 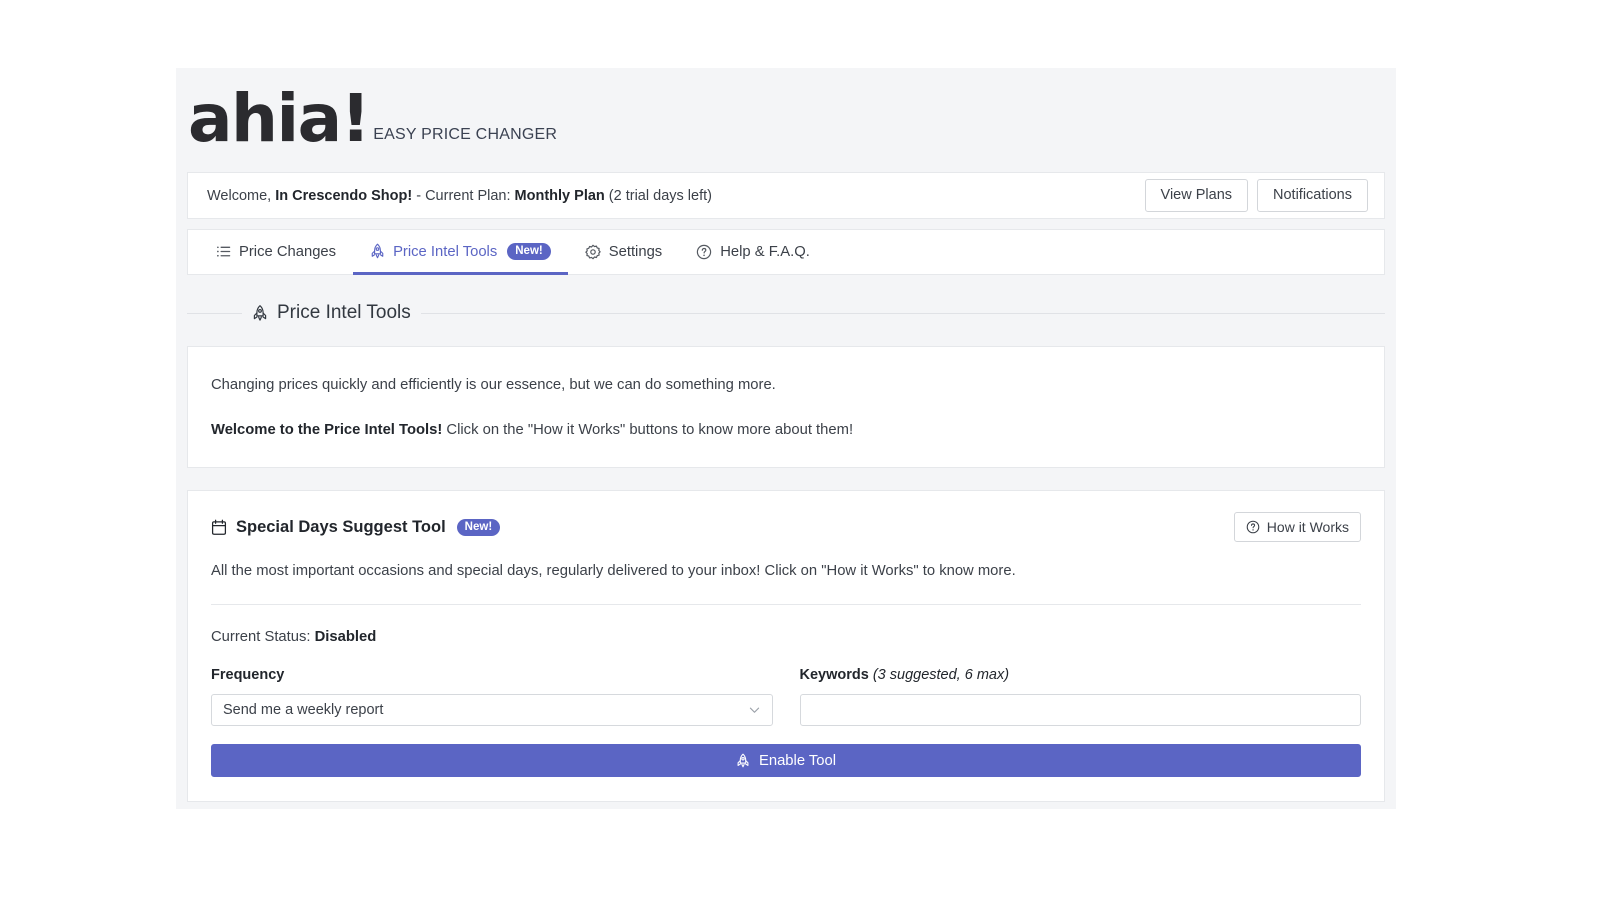 I want to click on frequency-field: Frequency Send me a weekly report, so click(x=492, y=697).